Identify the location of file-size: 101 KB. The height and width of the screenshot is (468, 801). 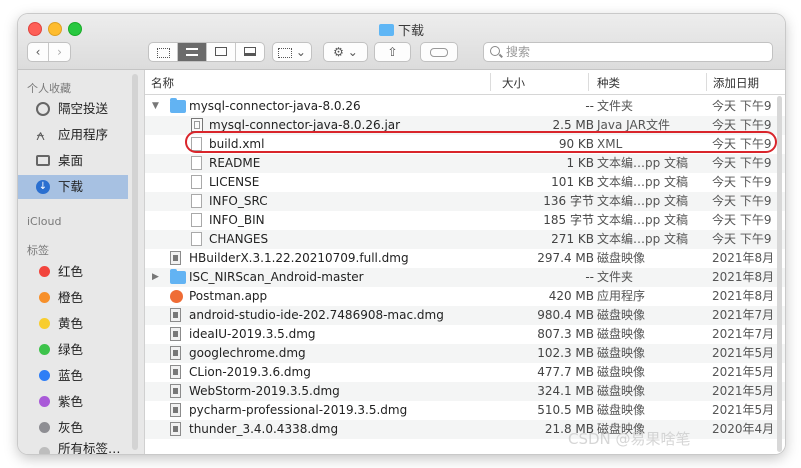
(572, 182).